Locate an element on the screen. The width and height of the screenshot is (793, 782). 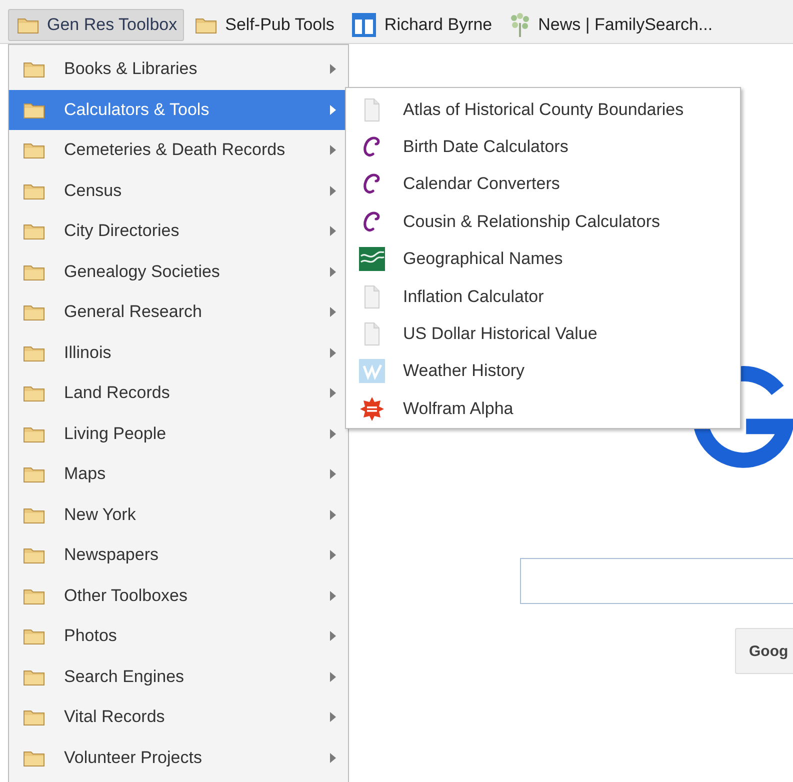
tree-icon is located at coordinates (520, 25).